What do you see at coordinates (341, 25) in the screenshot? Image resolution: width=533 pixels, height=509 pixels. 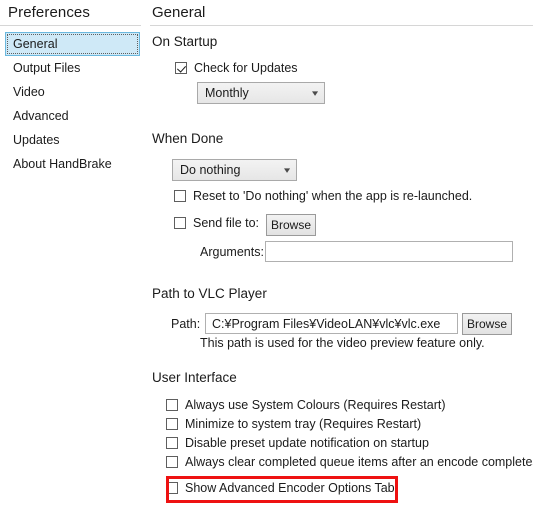 I see `page-title-divider` at bounding box center [341, 25].